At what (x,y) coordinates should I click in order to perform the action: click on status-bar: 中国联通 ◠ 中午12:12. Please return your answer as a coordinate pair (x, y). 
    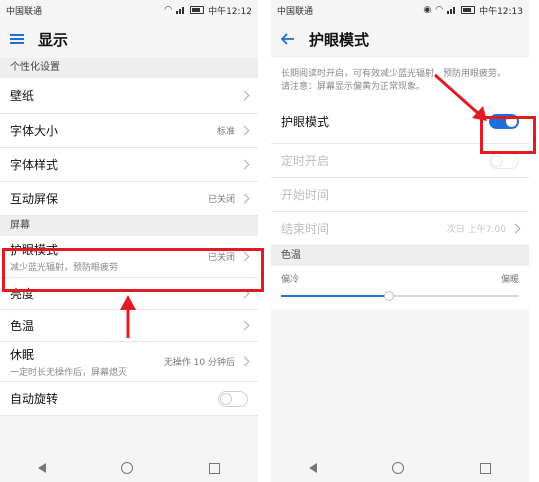
    Looking at the image, I should click on (129, 10).